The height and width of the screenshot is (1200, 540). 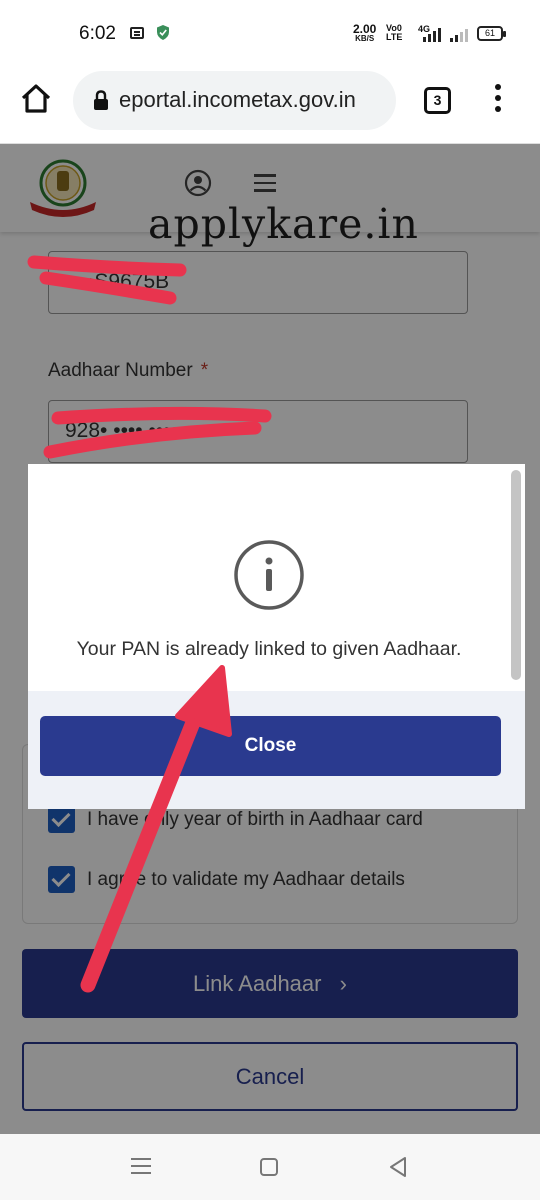 I want to click on home-nav-icon, so click(x=269, y=1167).